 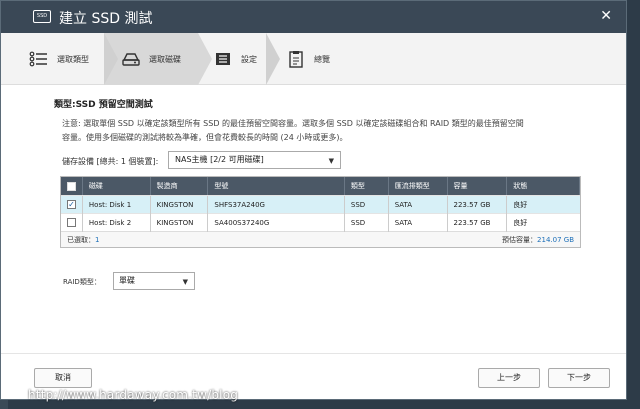 What do you see at coordinates (127, 280) in the screenshot?
I see `raid-type-value: 單碟` at bounding box center [127, 280].